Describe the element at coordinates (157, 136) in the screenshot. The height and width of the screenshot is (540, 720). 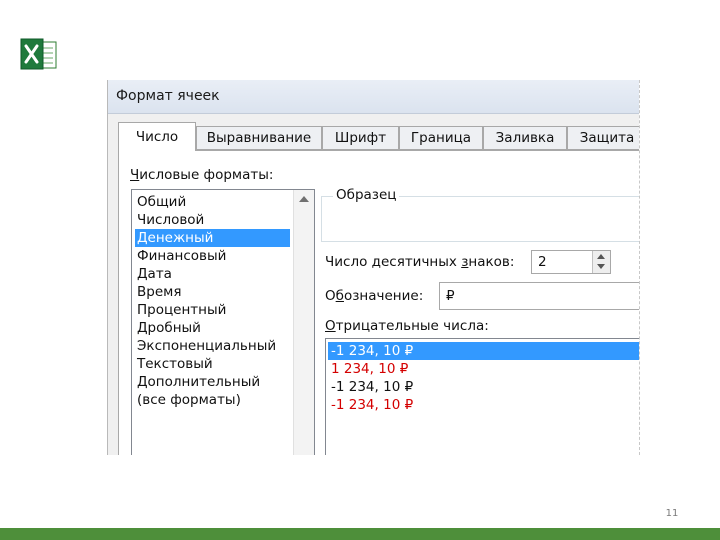
I see `tab-number: Число` at that location.